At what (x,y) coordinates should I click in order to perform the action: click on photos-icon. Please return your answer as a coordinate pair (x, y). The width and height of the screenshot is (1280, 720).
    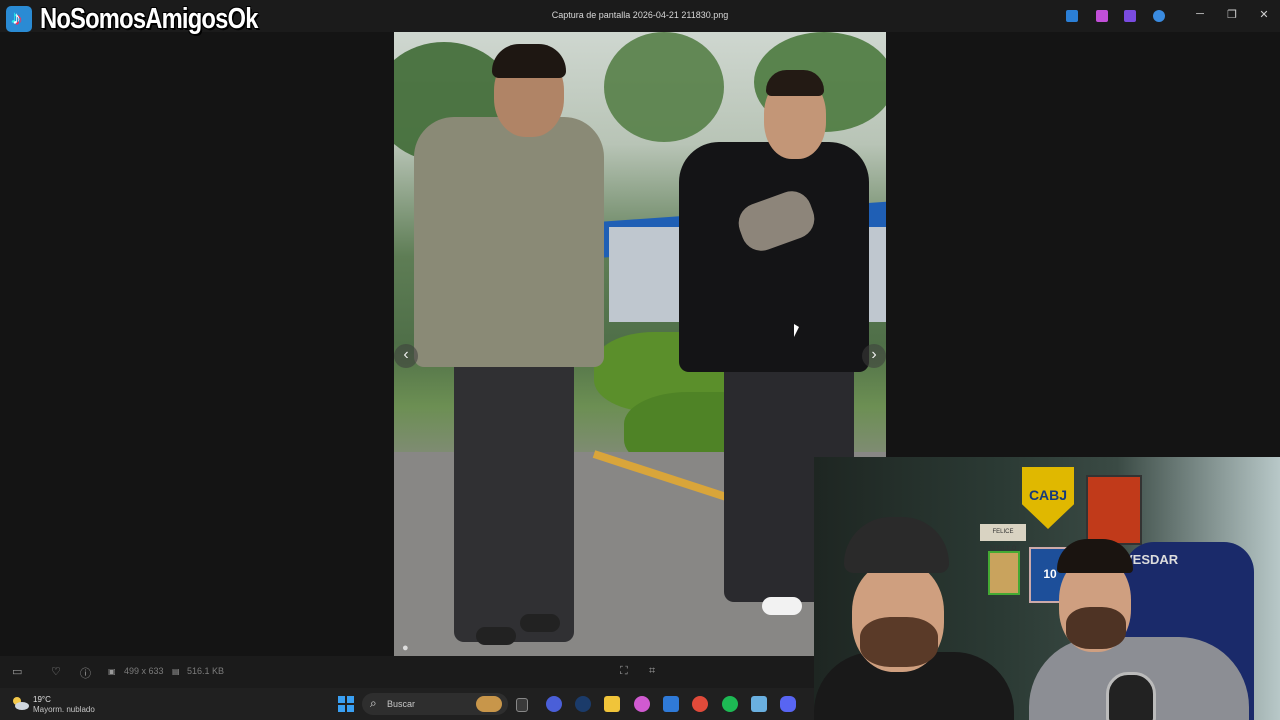
    Looking at the image, I should click on (759, 704).